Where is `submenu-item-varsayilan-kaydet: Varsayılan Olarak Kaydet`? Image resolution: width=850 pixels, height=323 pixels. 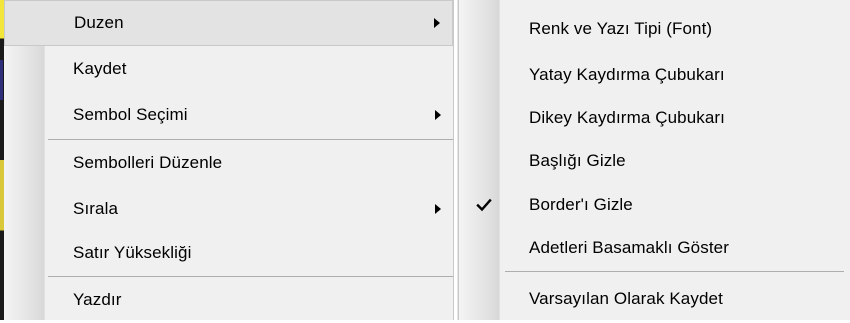
submenu-item-varsayilan-kaydet: Varsayılan Olarak Kaydet is located at coordinates (654, 299).